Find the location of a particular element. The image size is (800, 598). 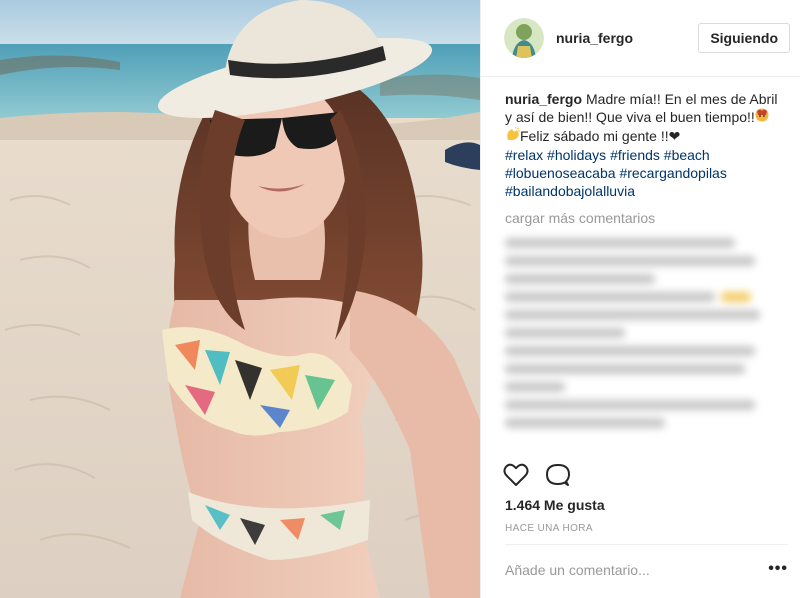

hashtag-holidays: #holidays is located at coordinates (576, 155).